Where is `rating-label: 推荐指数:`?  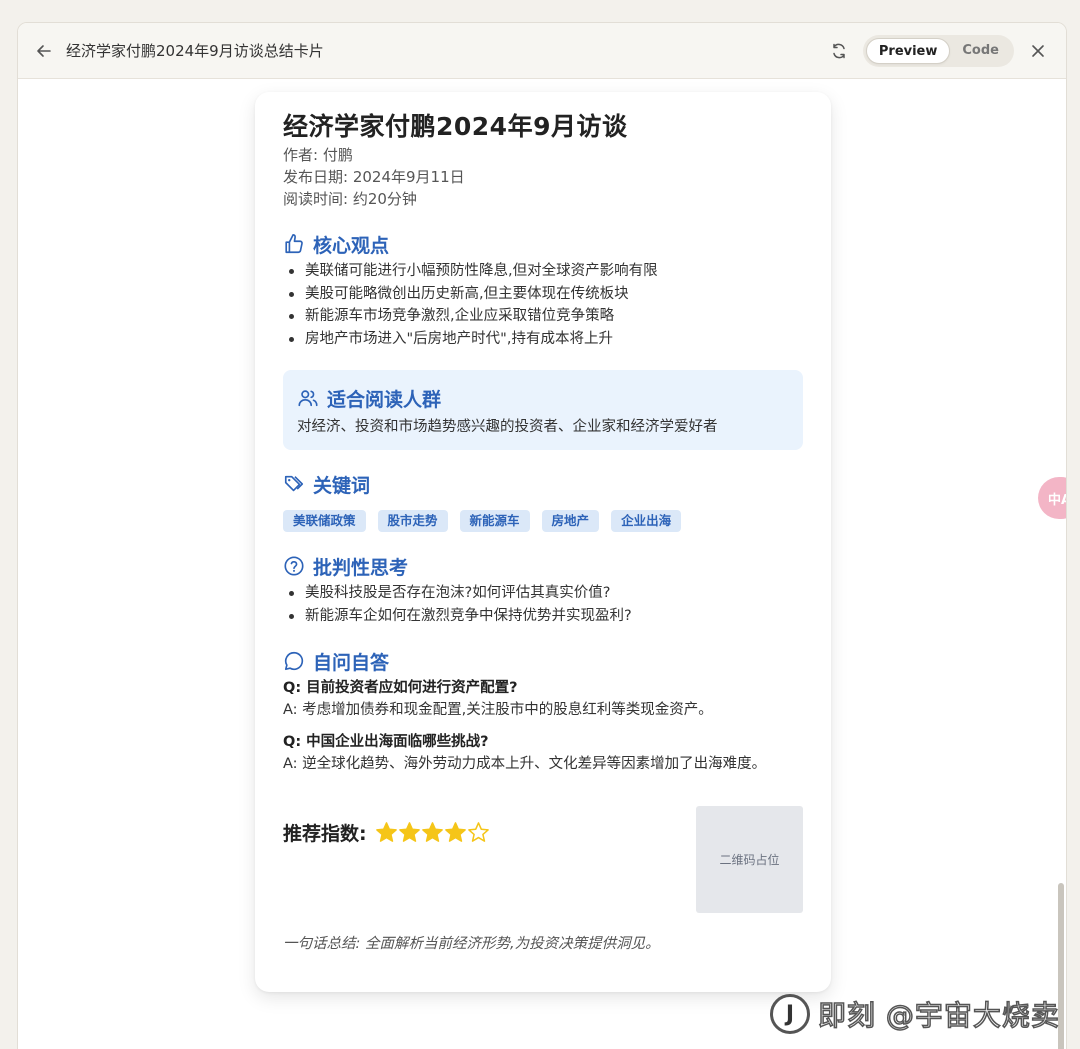 rating-label: 推荐指数: is located at coordinates (325, 834).